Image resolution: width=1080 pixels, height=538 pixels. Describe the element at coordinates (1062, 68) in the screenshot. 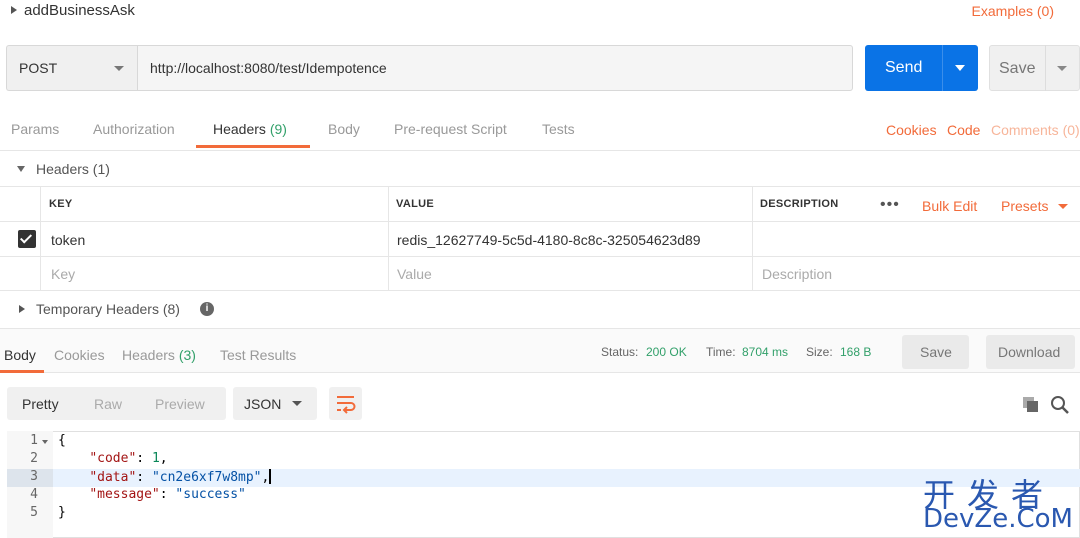

I see `save-options-chevron-icon` at that location.